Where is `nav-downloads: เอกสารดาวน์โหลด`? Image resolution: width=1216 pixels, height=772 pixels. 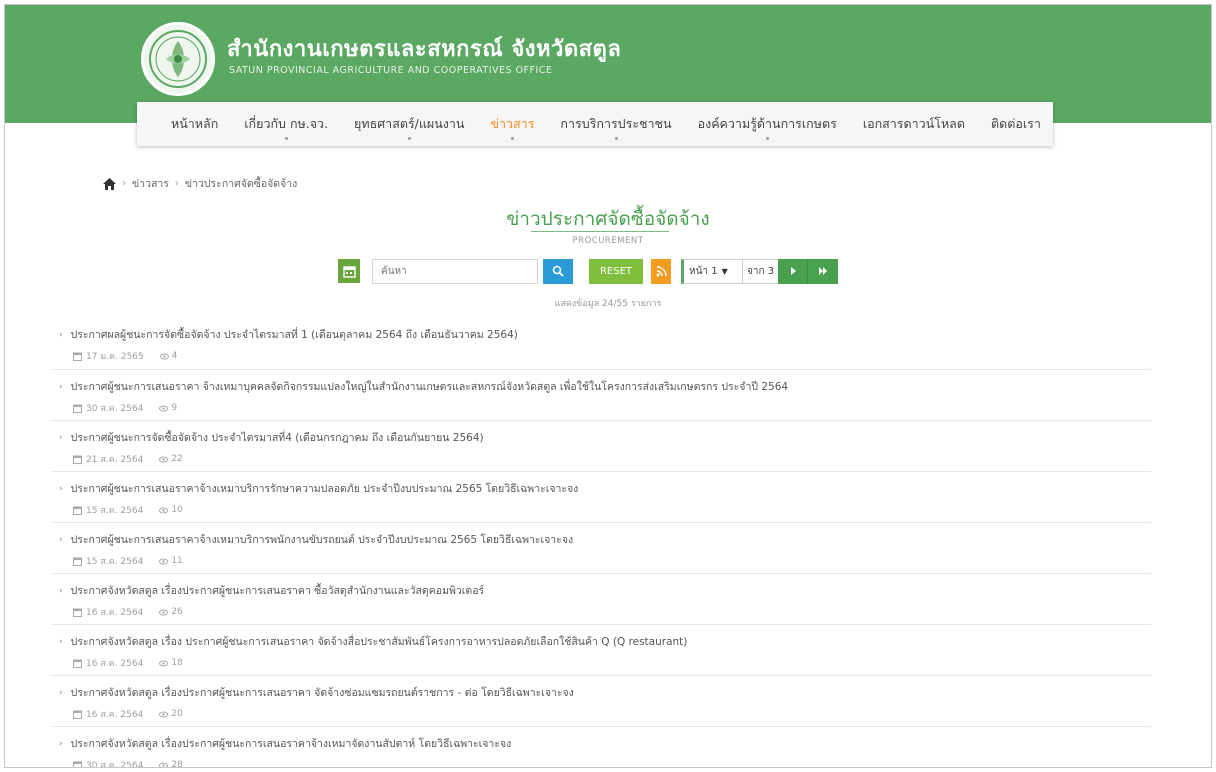
nav-downloads: เอกสารดาวน์โหลด is located at coordinates (914, 124).